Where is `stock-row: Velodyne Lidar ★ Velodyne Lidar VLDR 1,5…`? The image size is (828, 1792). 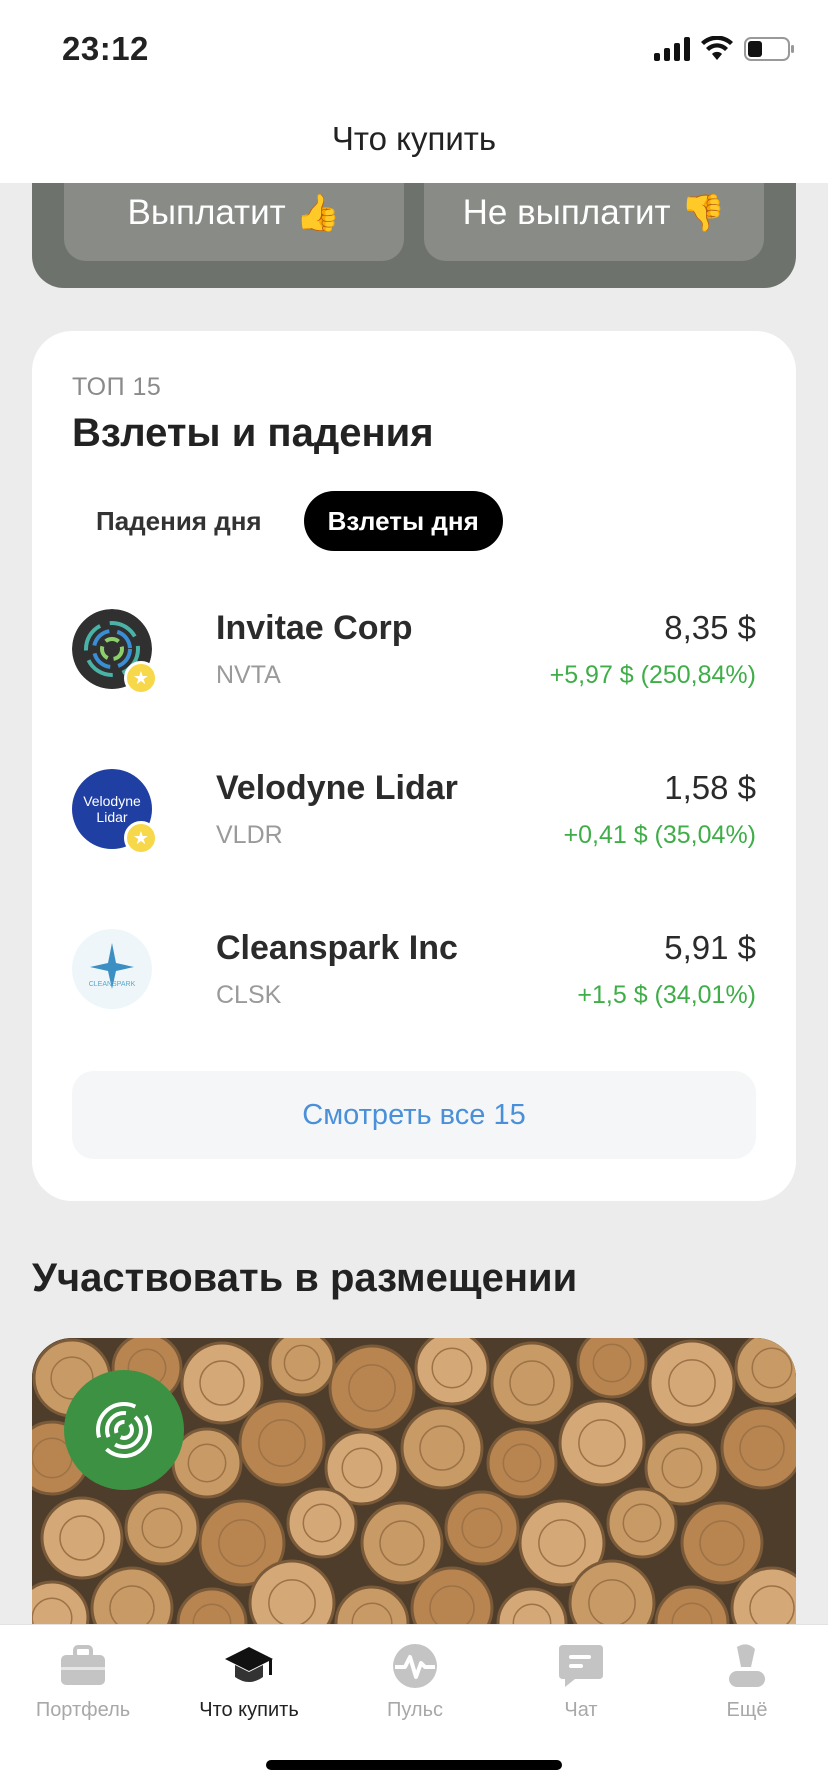 stock-row: Velodyne Lidar ★ Velodyne Lidar VLDR 1,5… is located at coordinates (414, 814).